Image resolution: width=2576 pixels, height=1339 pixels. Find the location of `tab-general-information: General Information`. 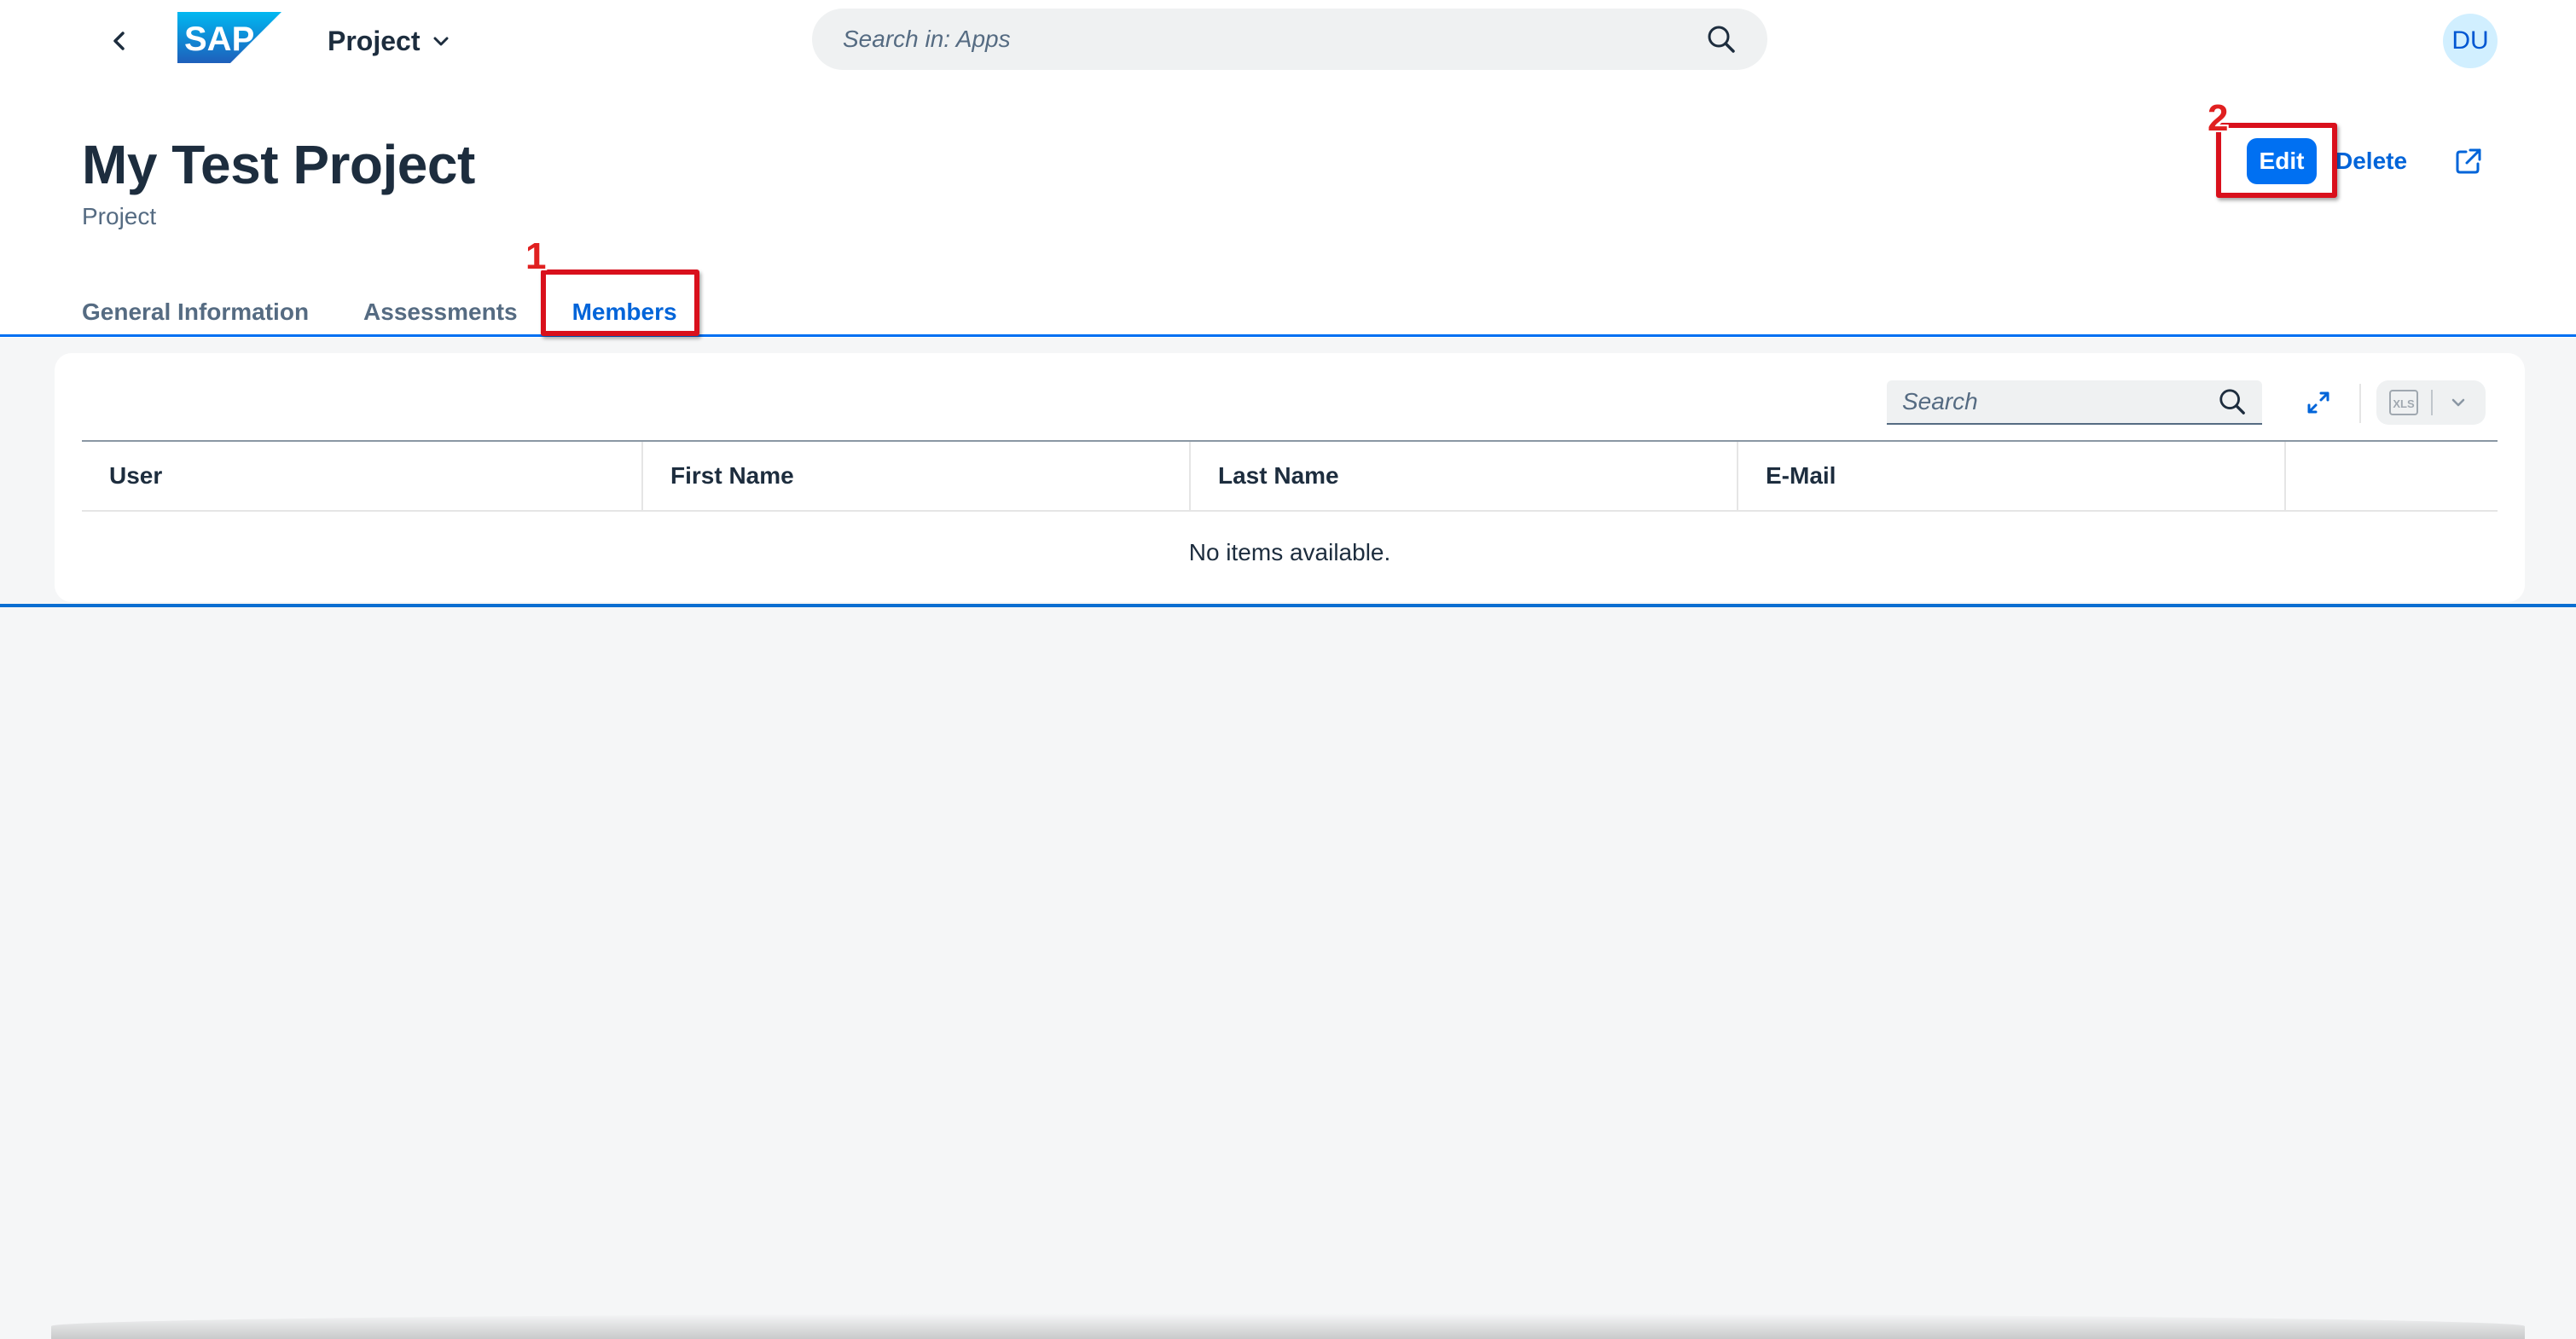

tab-general-information: General Information is located at coordinates (195, 312).